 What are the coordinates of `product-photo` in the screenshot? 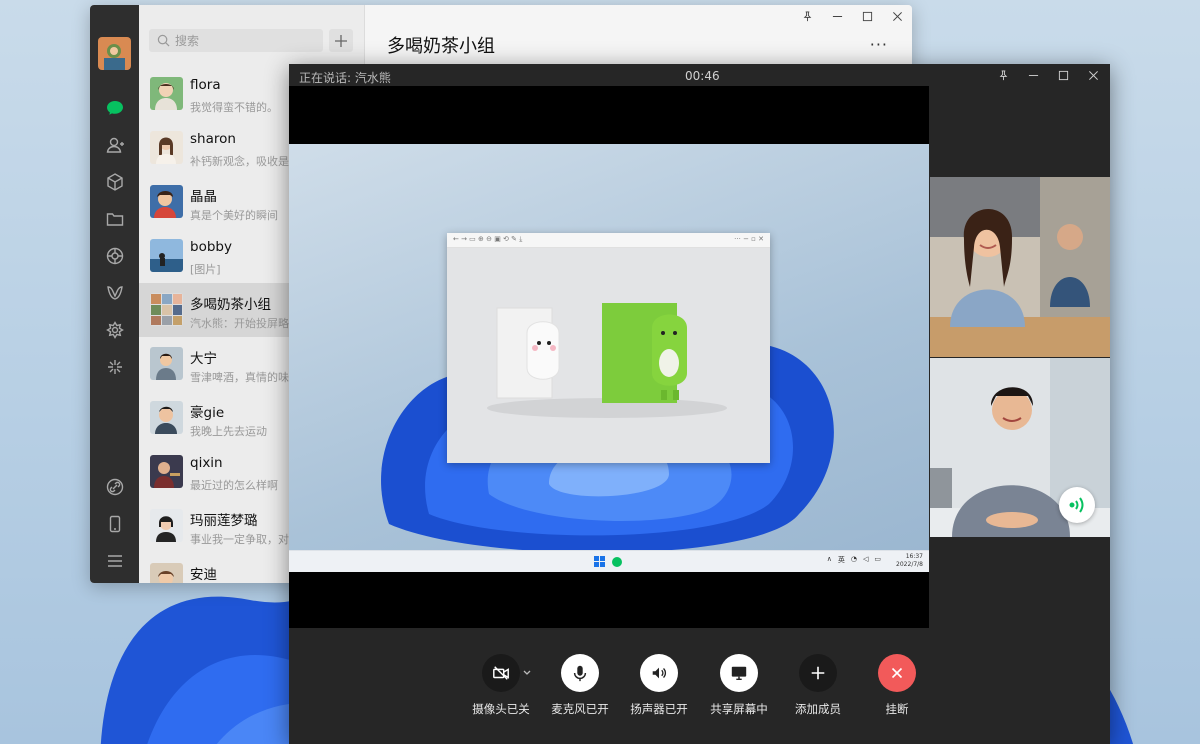 It's located at (608, 355).